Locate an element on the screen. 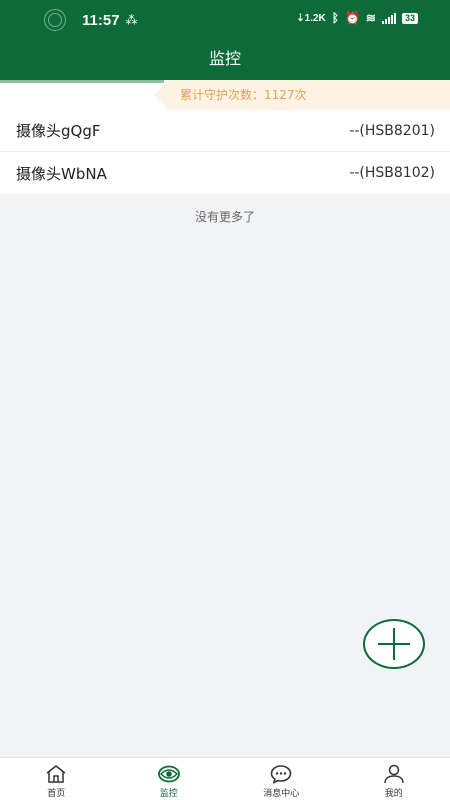  nav-bar: 监控 is located at coordinates (225, 59).